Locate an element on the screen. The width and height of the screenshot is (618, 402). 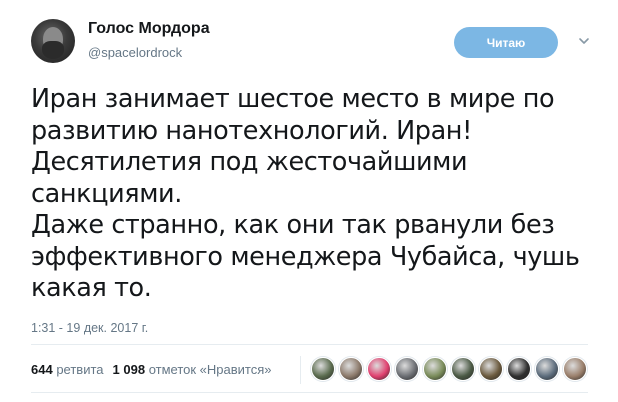
tweet-stats: 644 ретвита 1 098 отметок «Нравится» is located at coordinates (151, 369).